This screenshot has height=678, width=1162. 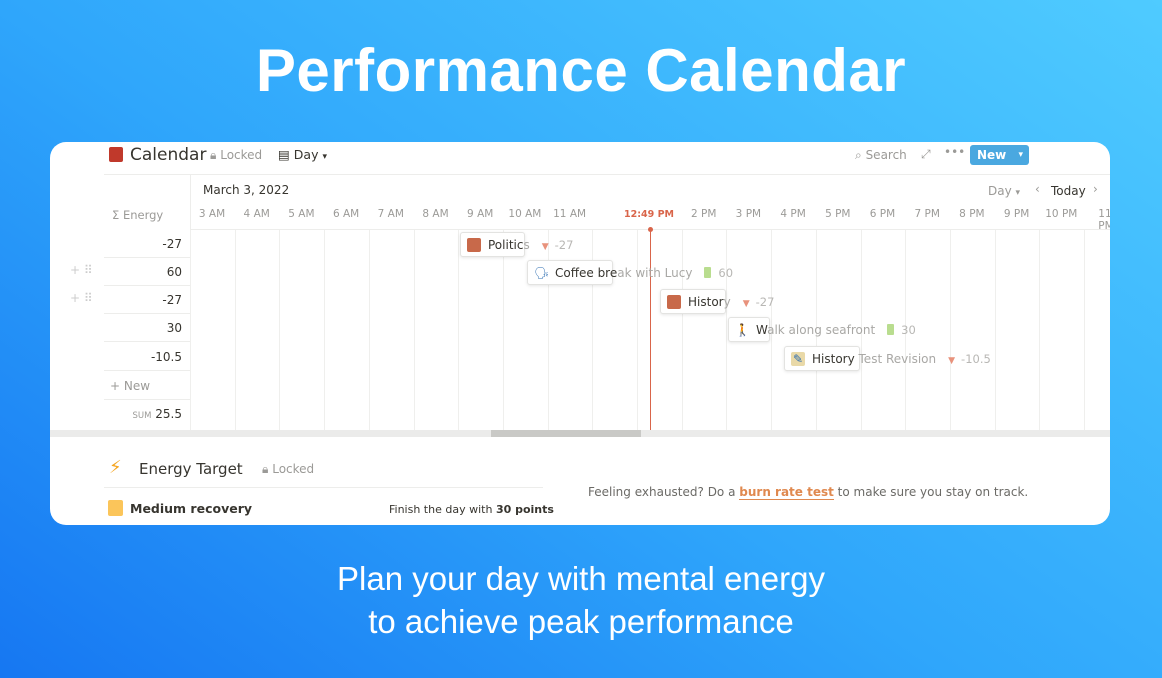 What do you see at coordinates (1016, 214) in the screenshot?
I see `hour-label: 9 PM` at bounding box center [1016, 214].